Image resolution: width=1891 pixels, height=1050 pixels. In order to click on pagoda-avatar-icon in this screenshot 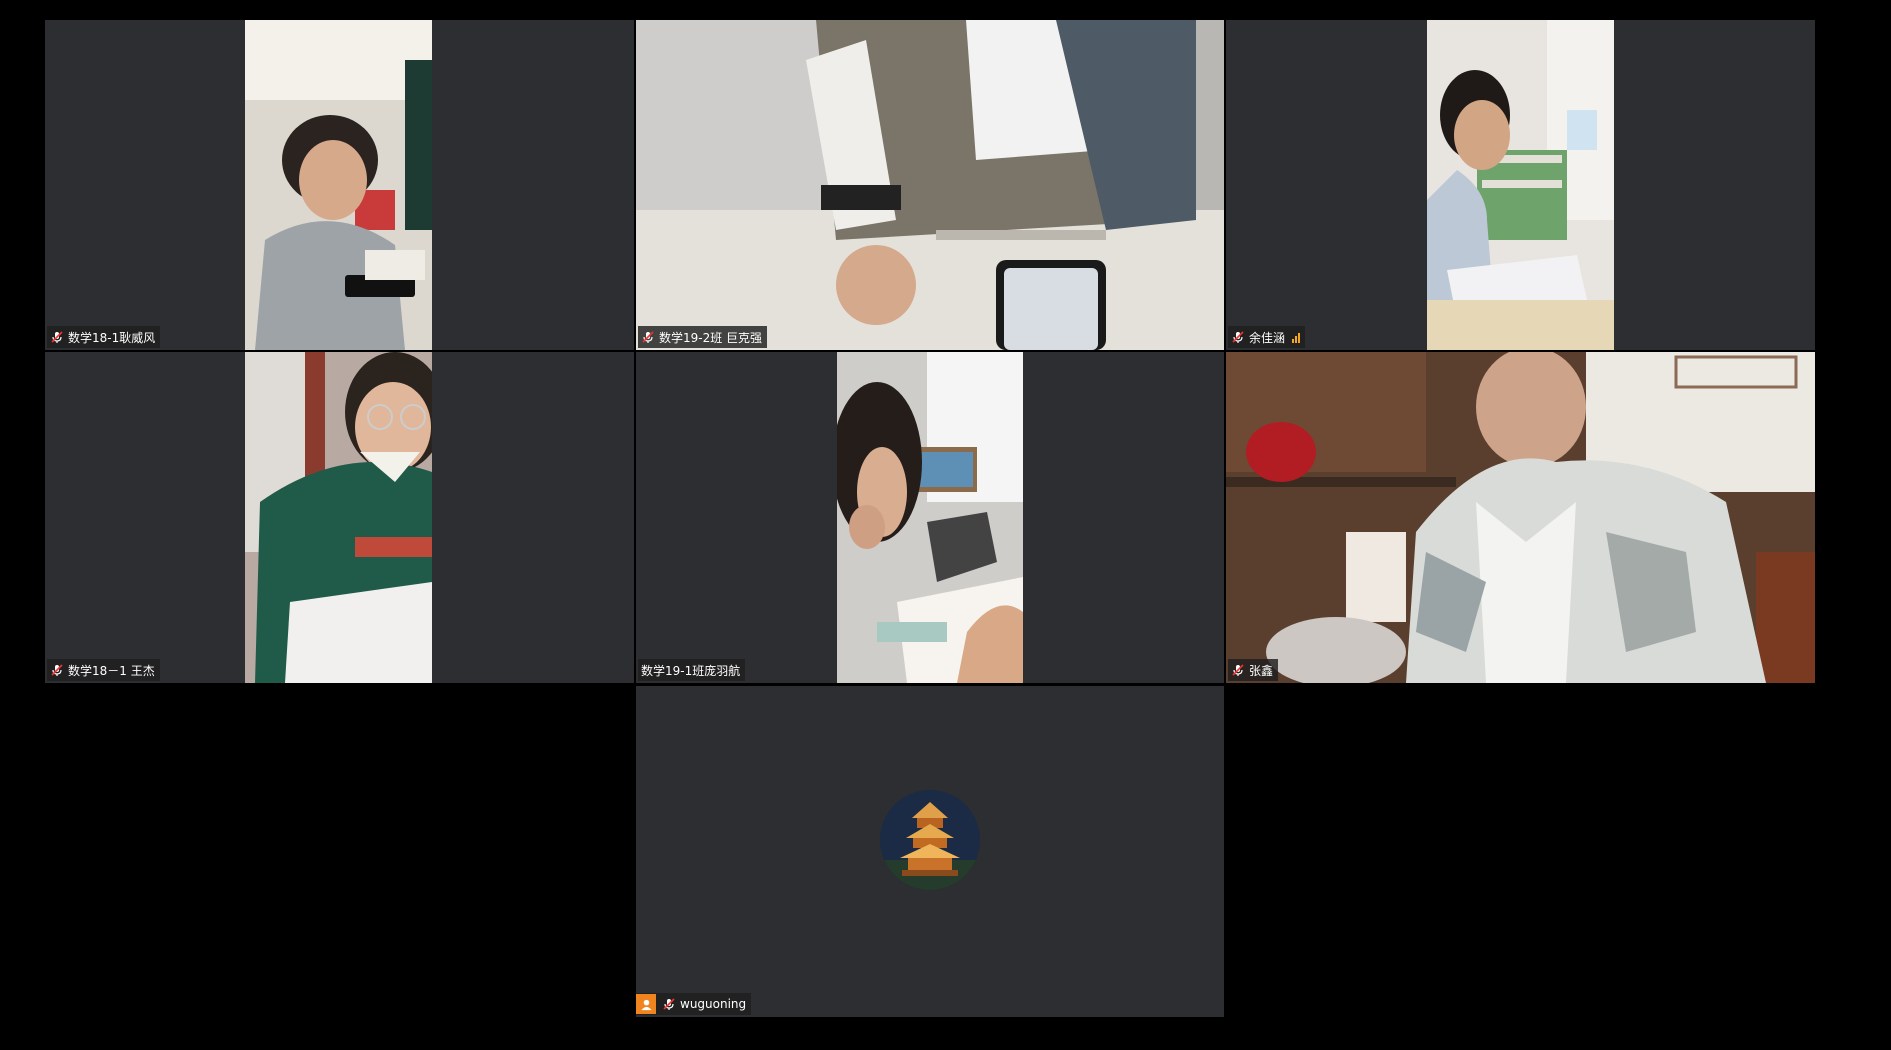, I will do `click(930, 839)`.